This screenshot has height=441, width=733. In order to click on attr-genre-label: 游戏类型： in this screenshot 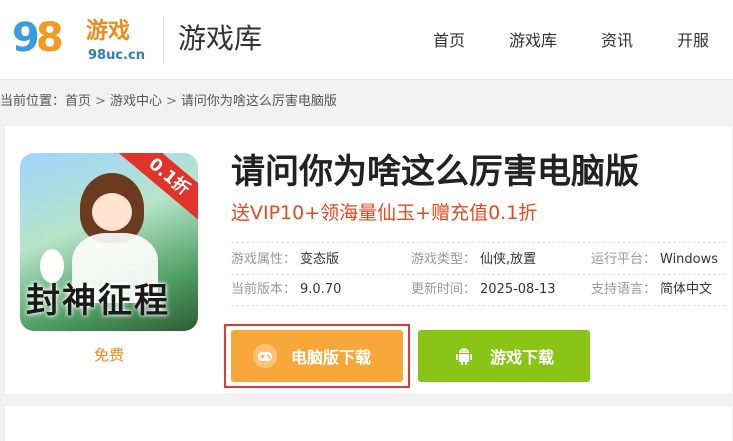, I will do `click(444, 259)`.